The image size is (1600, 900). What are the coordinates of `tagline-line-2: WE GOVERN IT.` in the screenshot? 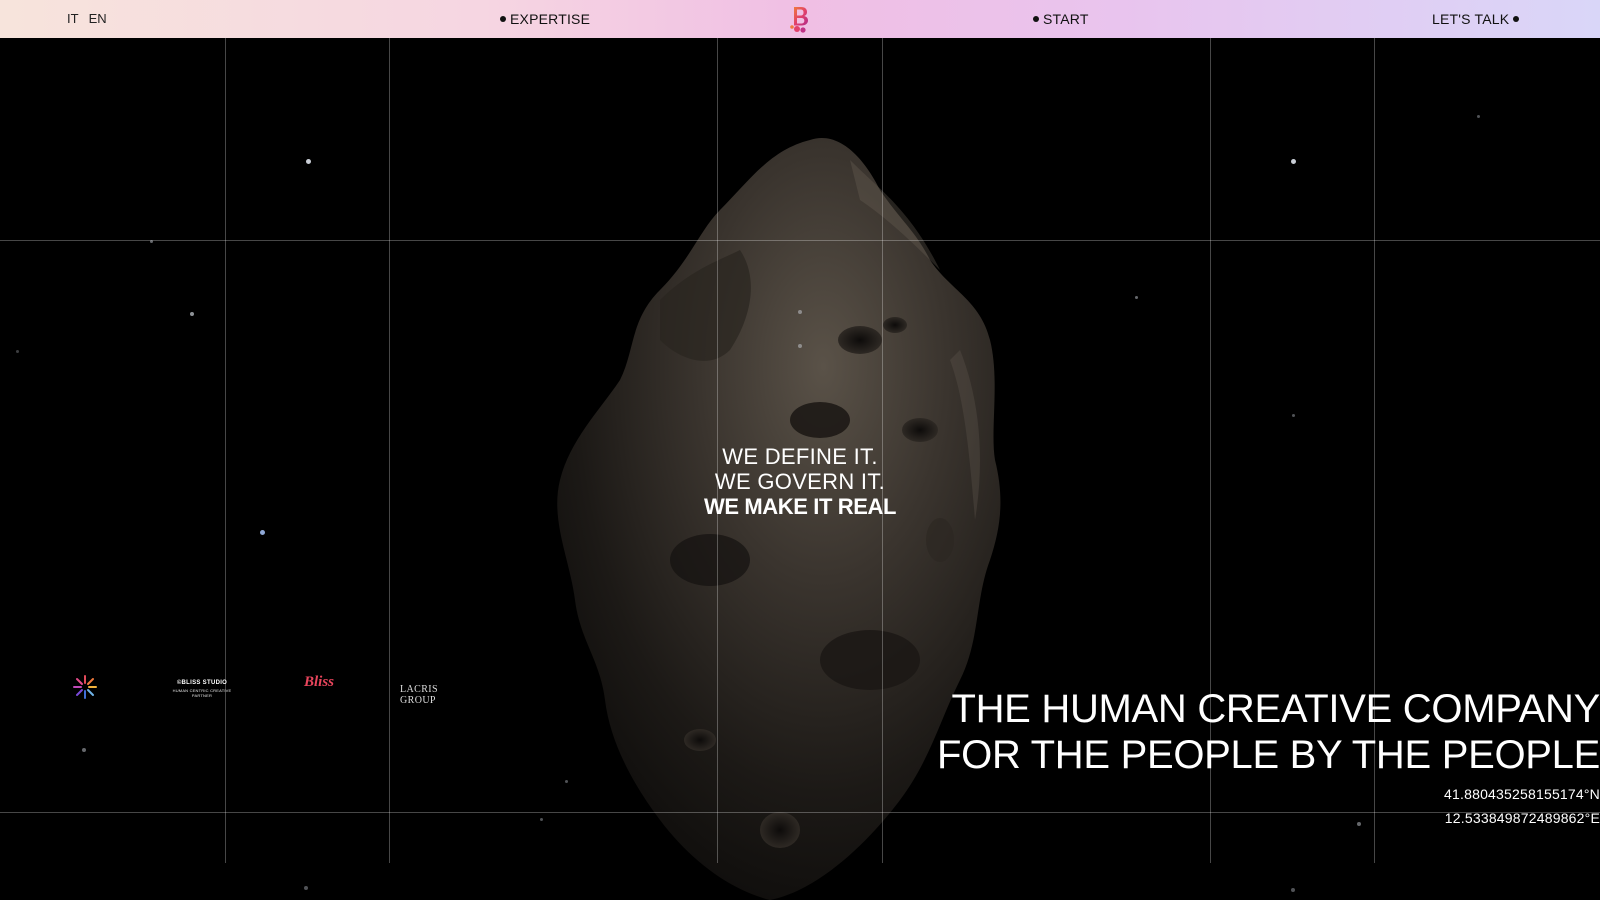 It's located at (800, 481).